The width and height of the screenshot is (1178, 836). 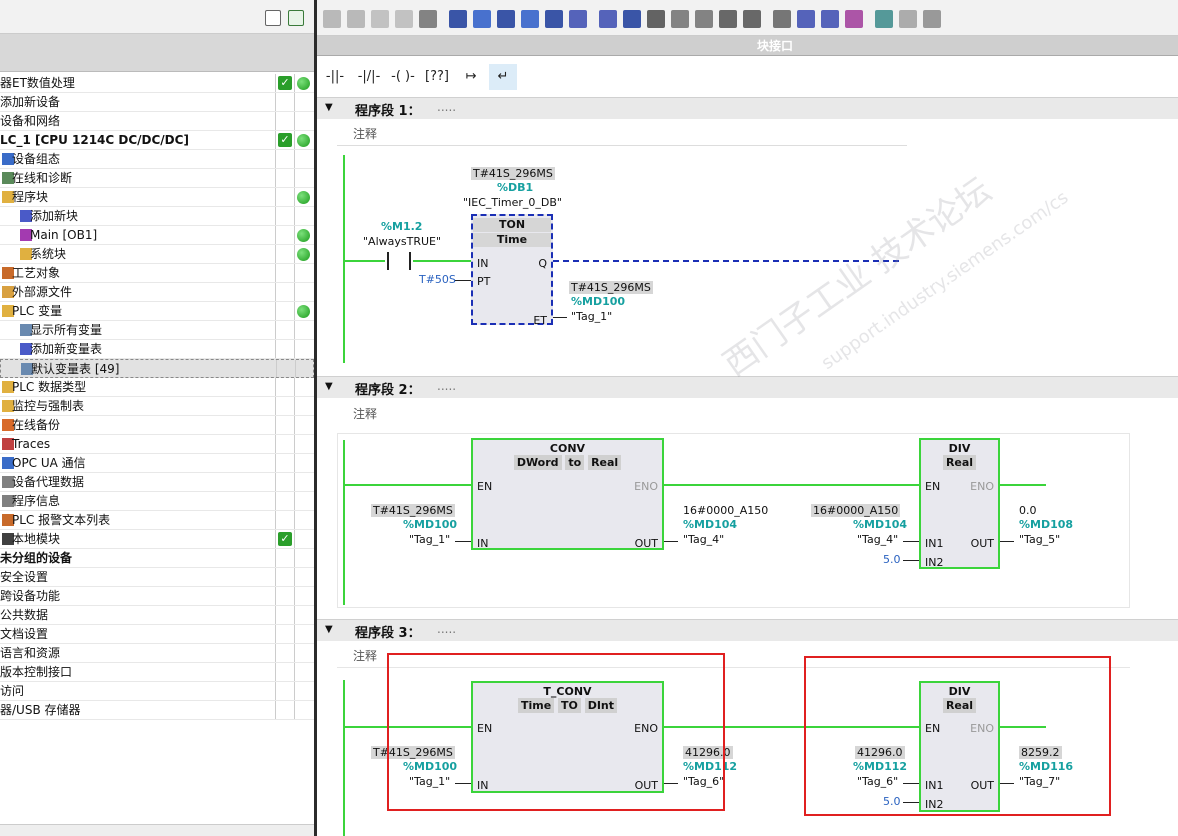 I want to click on tree-item: 添加新块, so click(x=157, y=216).